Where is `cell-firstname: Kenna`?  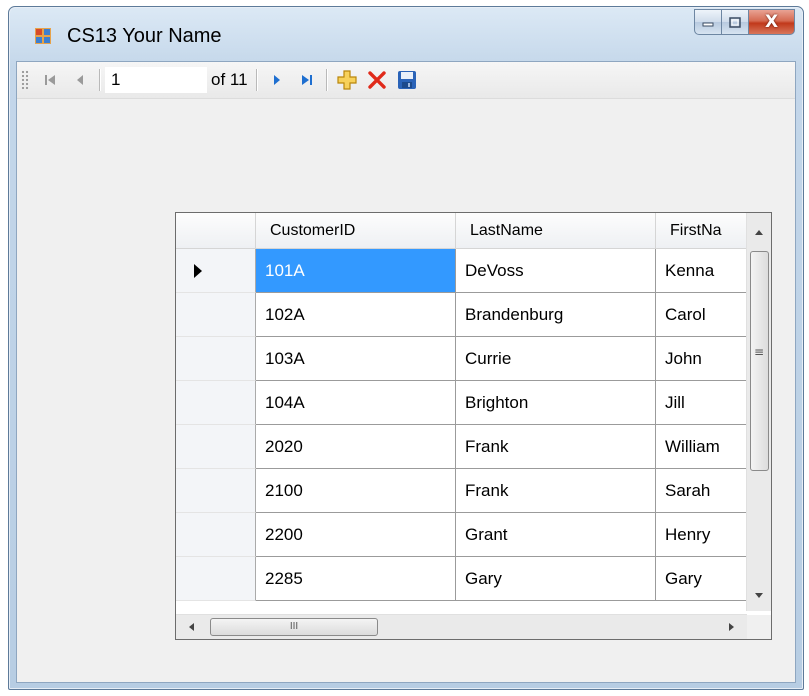
cell-firstname: Kenna is located at coordinates (701, 271).